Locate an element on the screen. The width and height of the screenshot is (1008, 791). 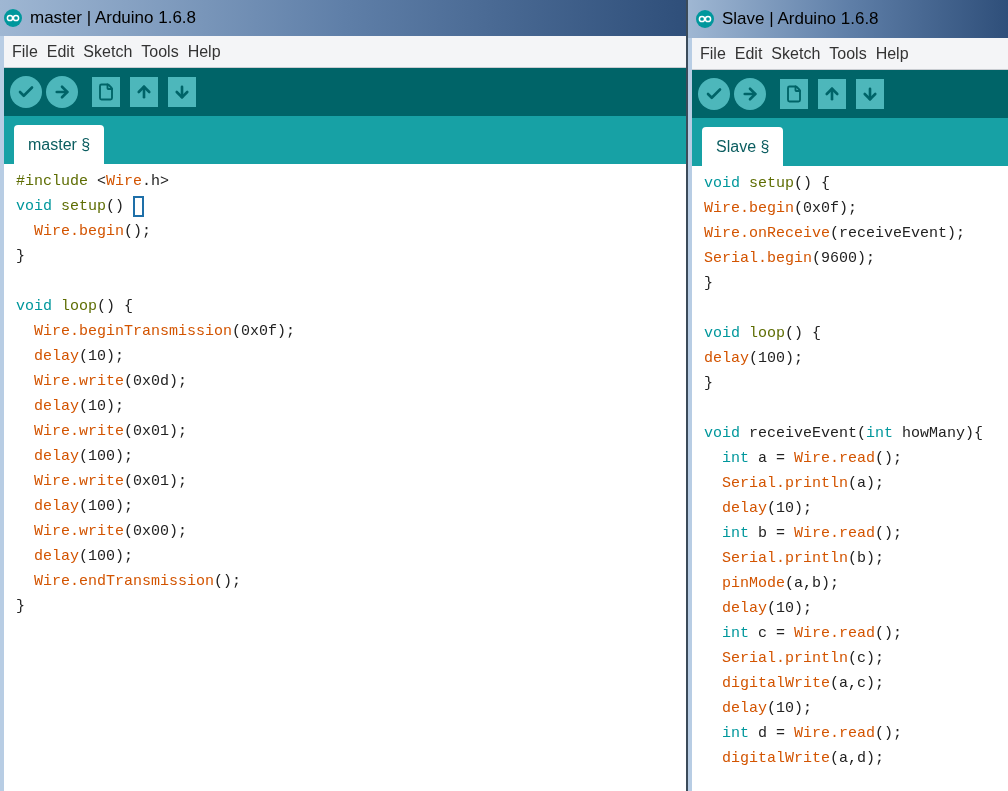
code-line: #include <Wire.h> is located at coordinates (93, 182).